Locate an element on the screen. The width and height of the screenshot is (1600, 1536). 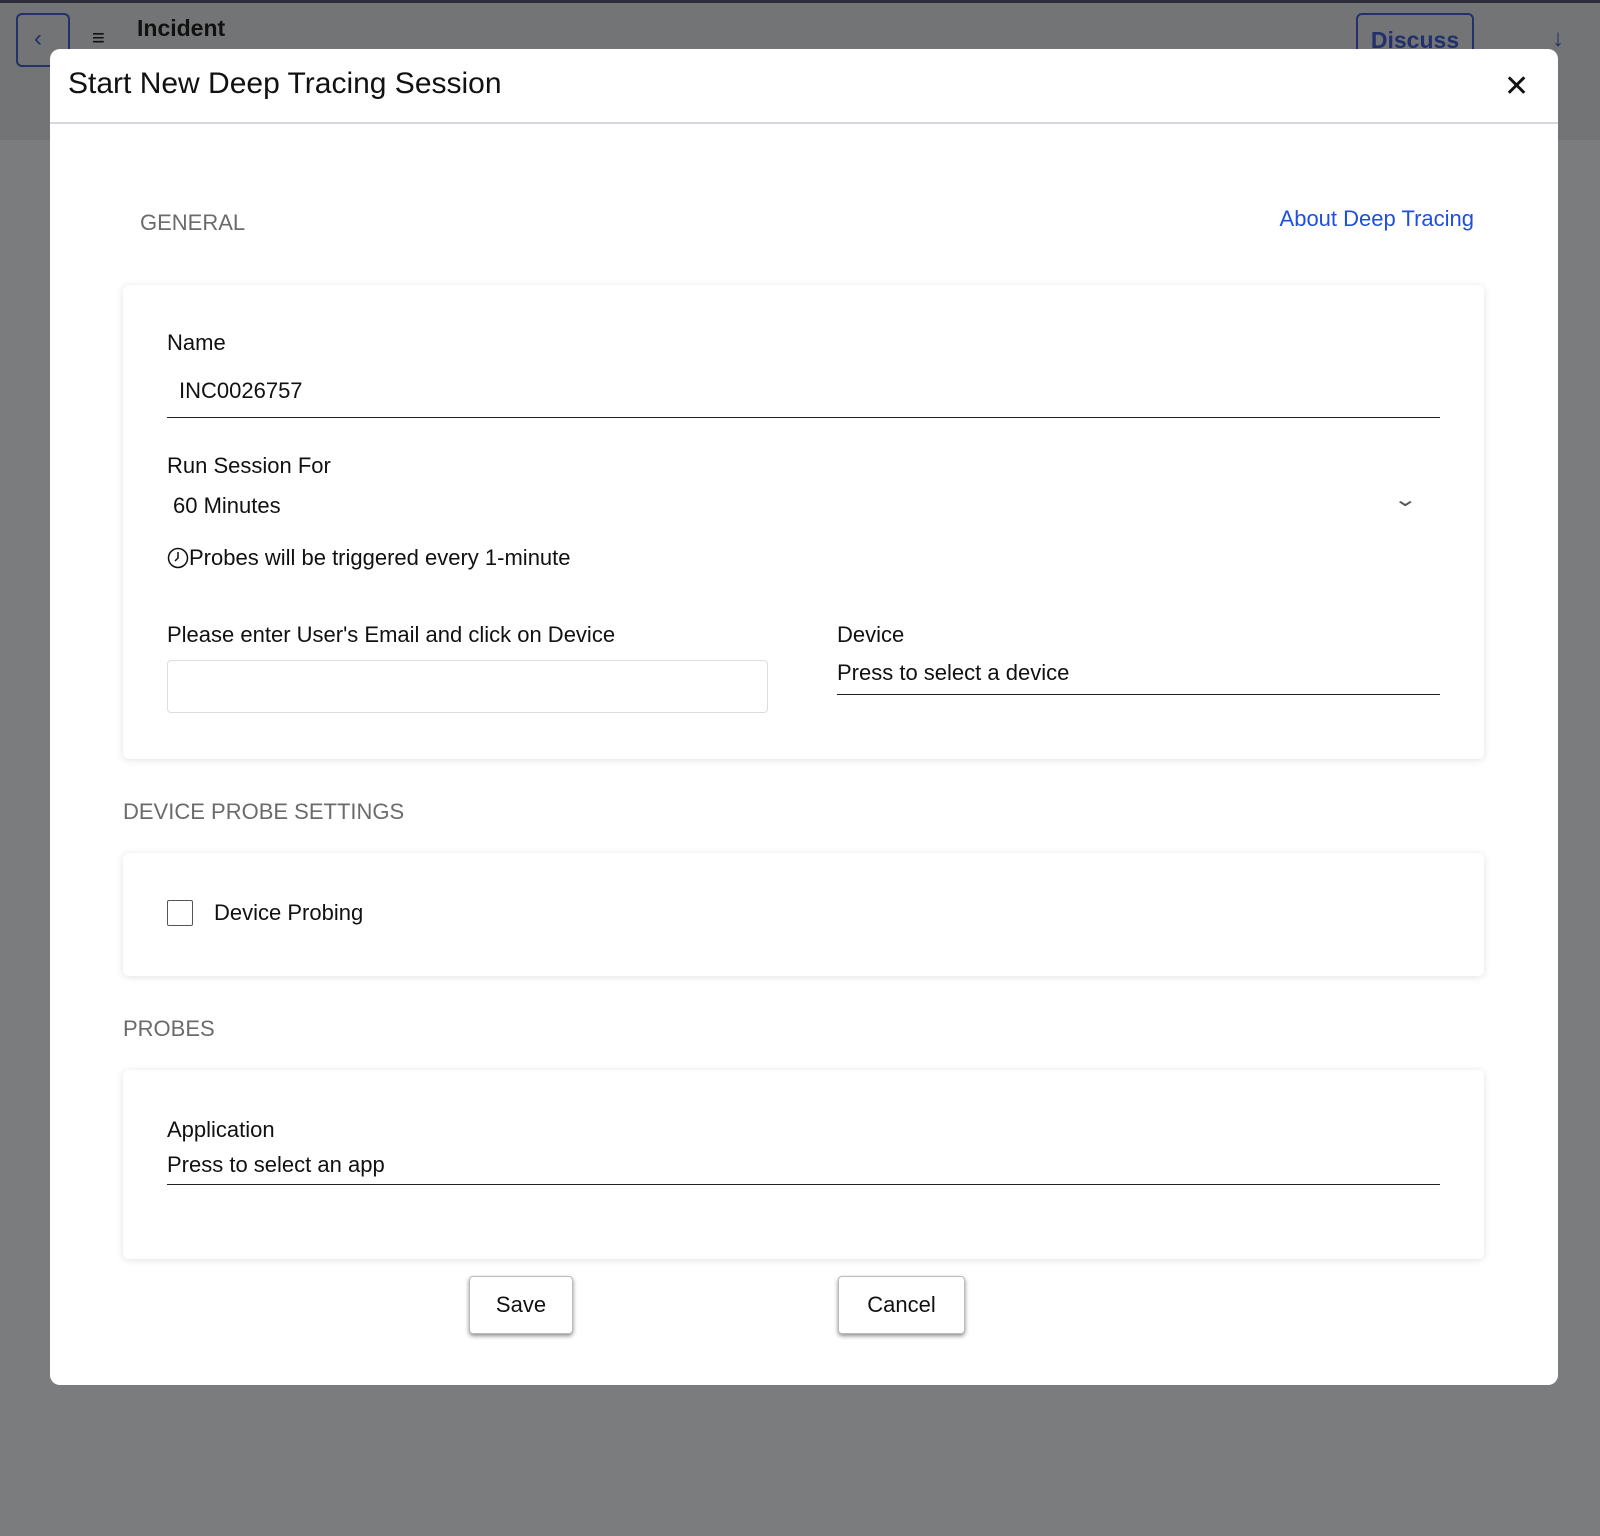
run-session-value: 60 Minutes is located at coordinates (227, 505).